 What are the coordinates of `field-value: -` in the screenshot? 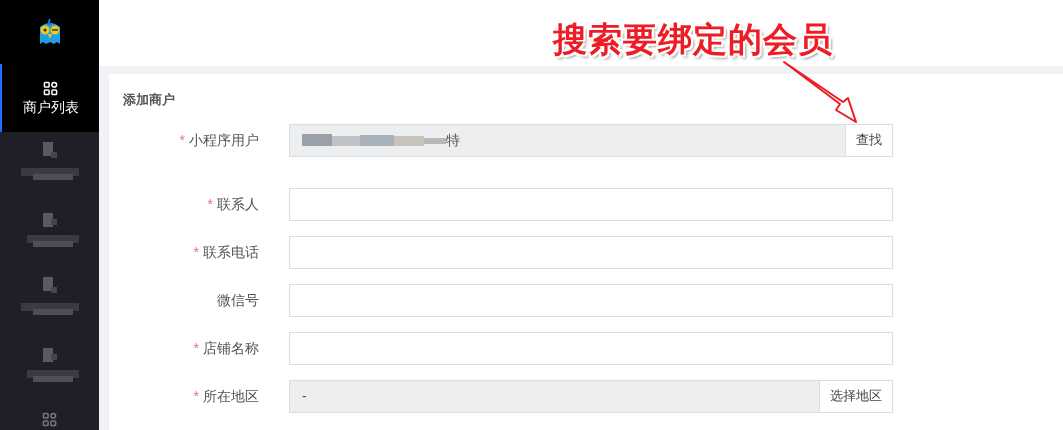 It's located at (304, 396).